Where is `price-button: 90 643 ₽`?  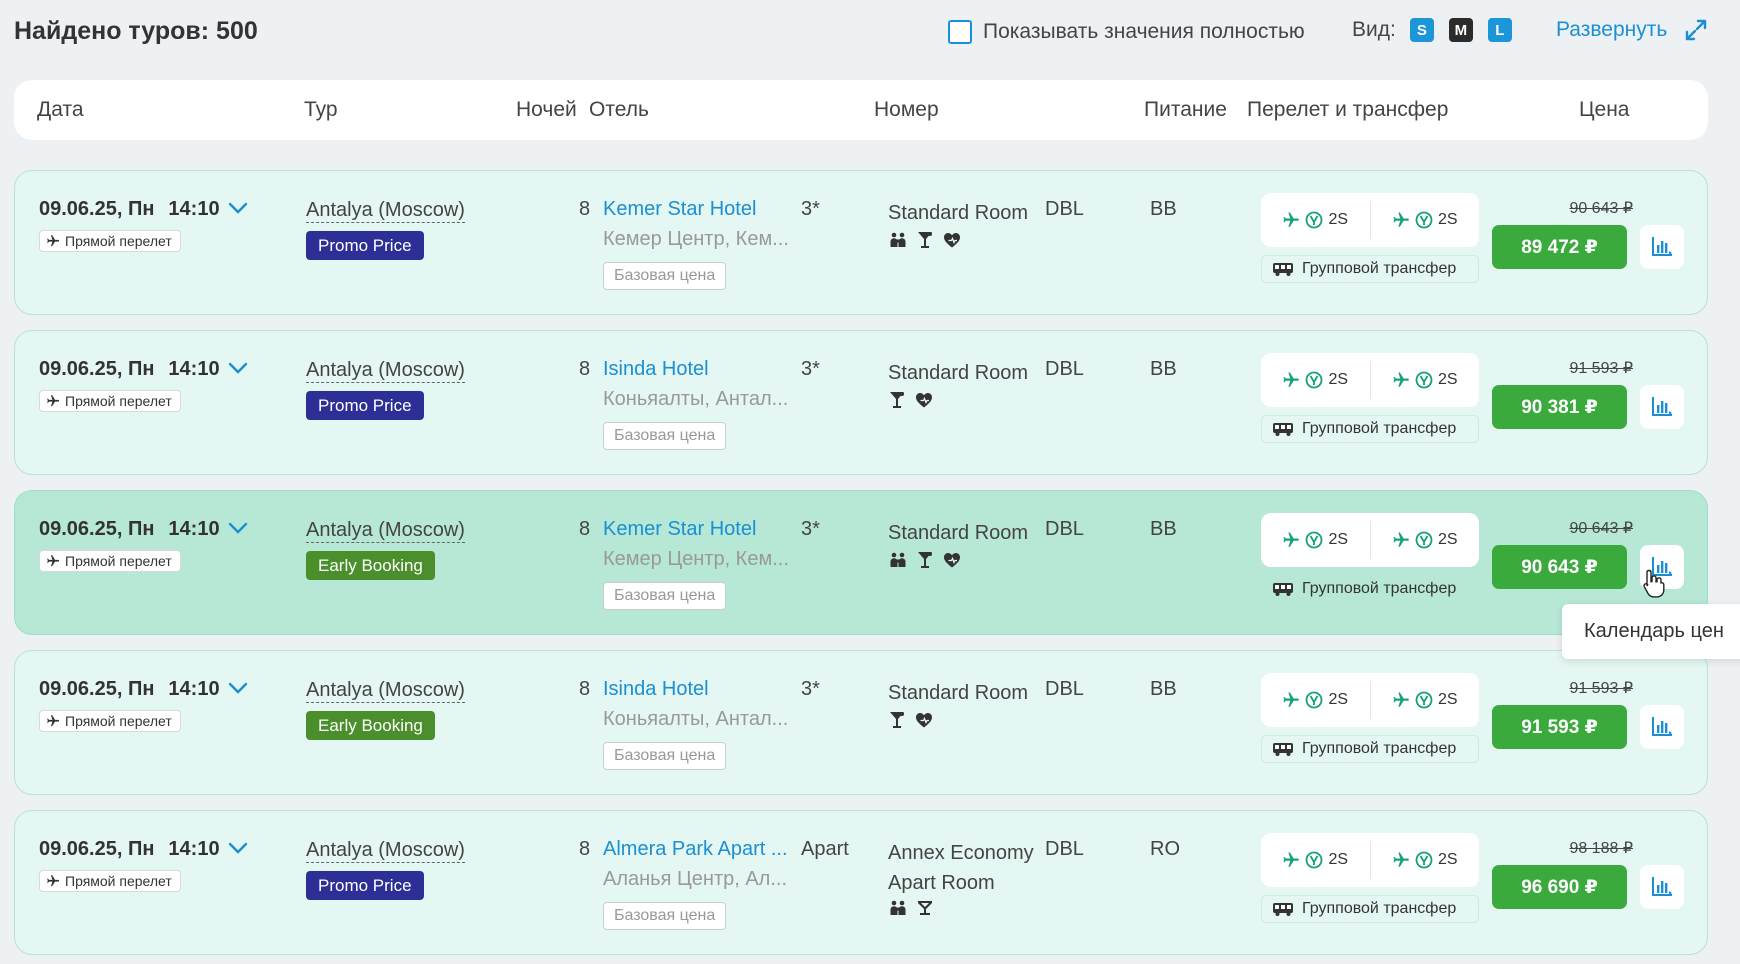
price-button: 90 643 ₽ is located at coordinates (1559, 567).